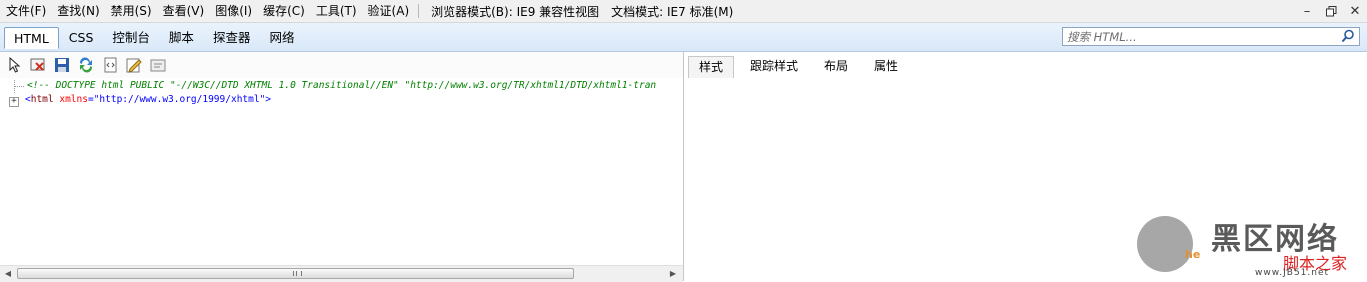  Describe the element at coordinates (774, 66) in the screenshot. I see `tab-trace-styles: 跟踪样式` at that location.